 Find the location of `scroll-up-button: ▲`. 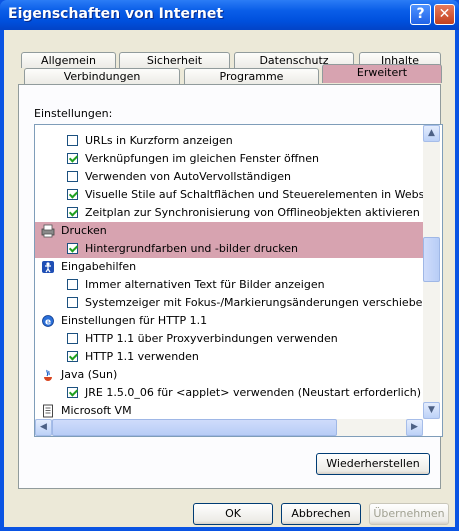

scroll-up-button: ▲ is located at coordinates (431, 133).